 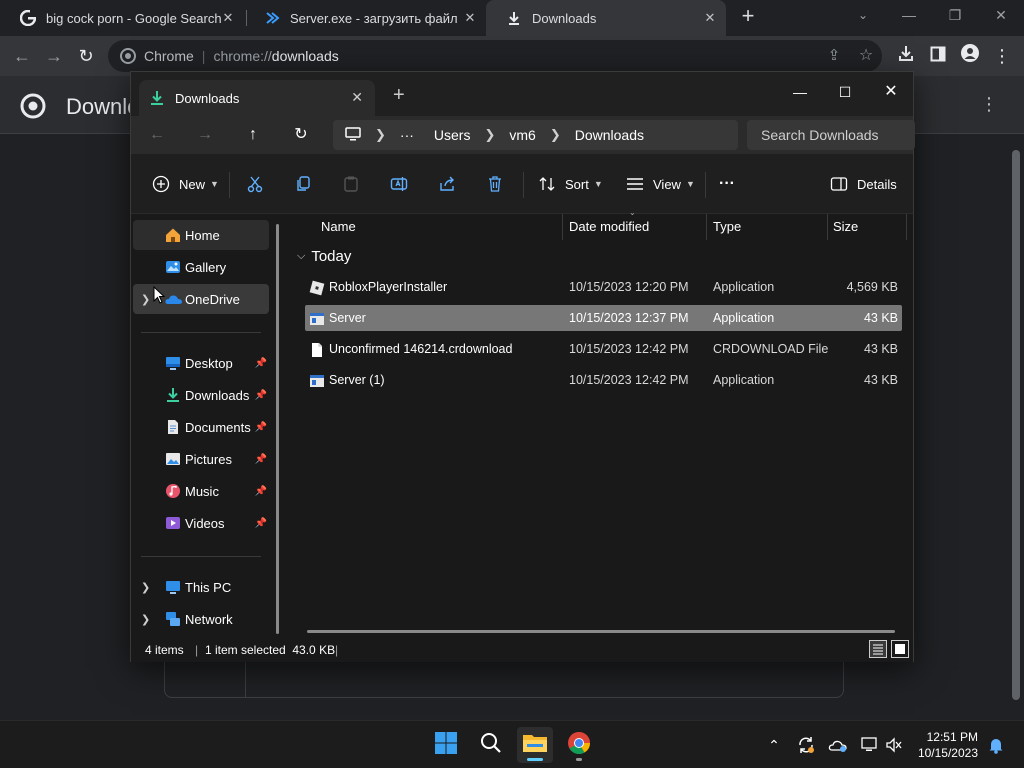 I want to click on delete-button, so click(x=495, y=184).